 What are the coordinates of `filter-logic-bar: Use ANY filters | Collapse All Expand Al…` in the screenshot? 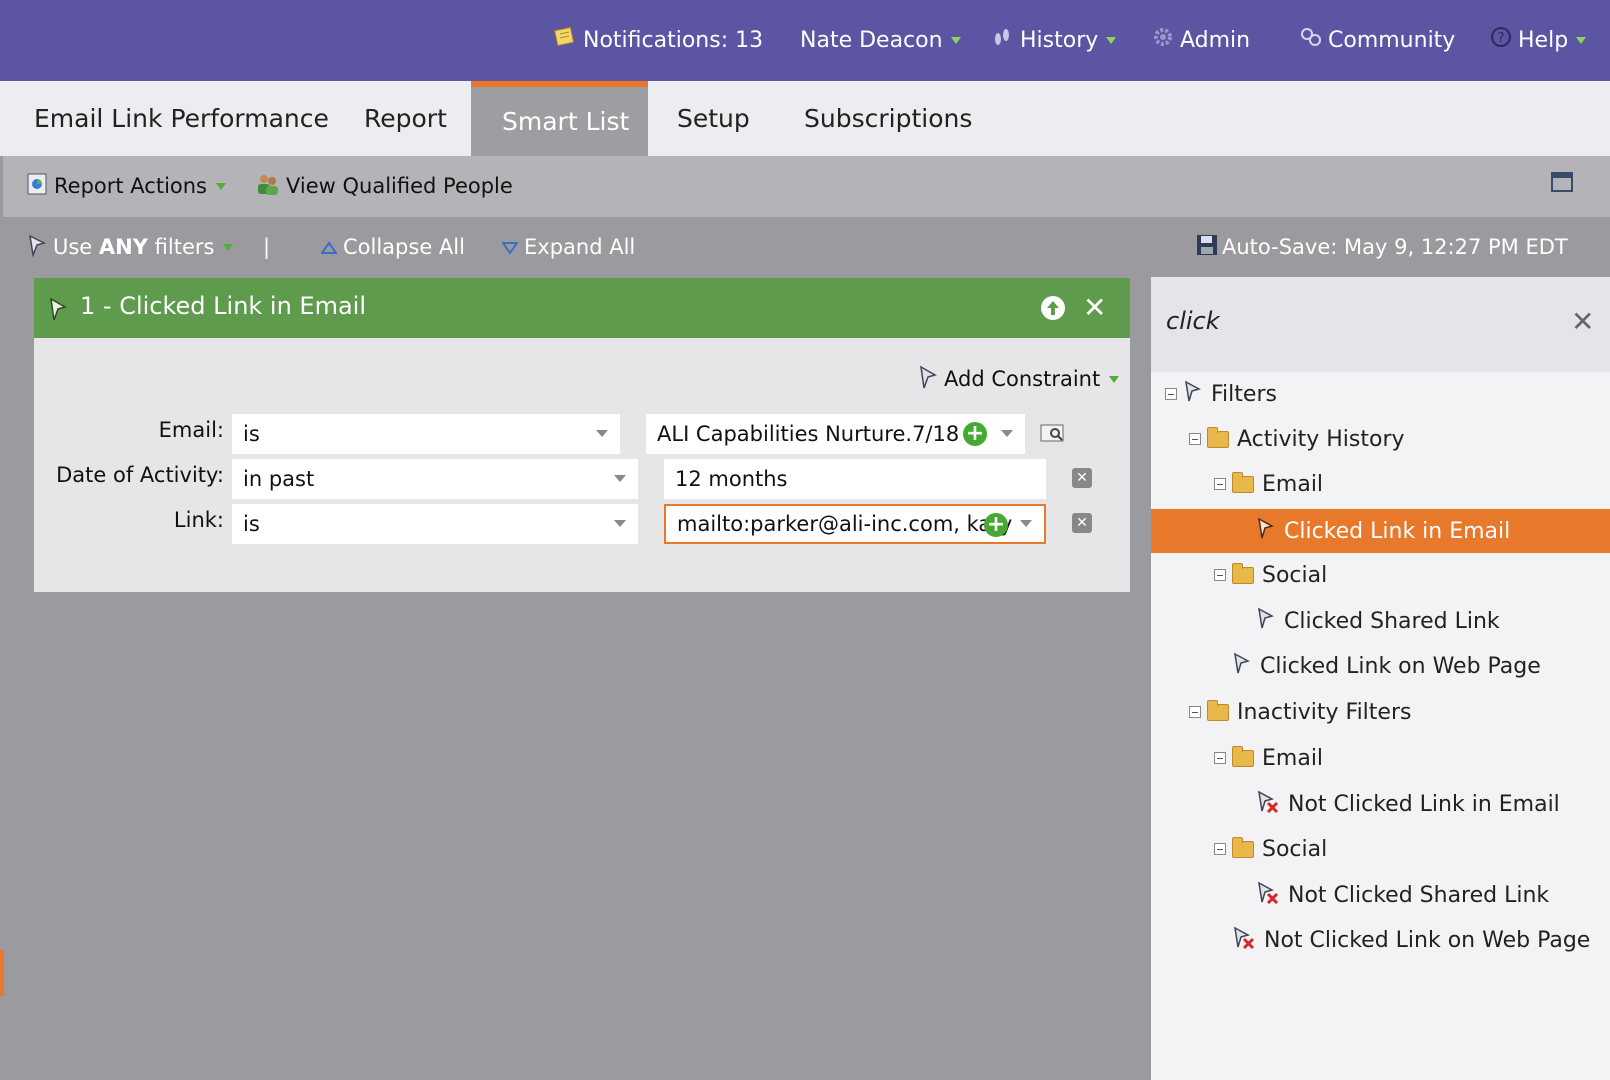 It's located at (806, 247).